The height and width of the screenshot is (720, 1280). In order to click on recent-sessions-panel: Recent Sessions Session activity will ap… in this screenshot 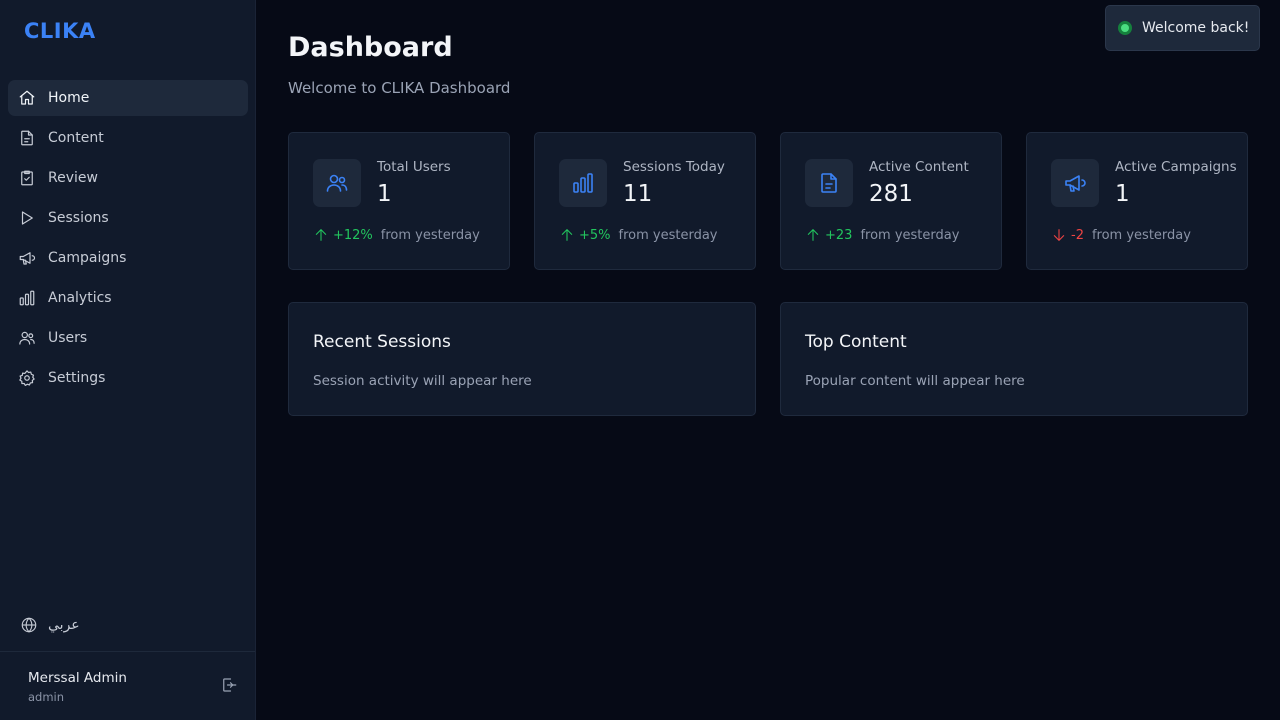, I will do `click(522, 359)`.